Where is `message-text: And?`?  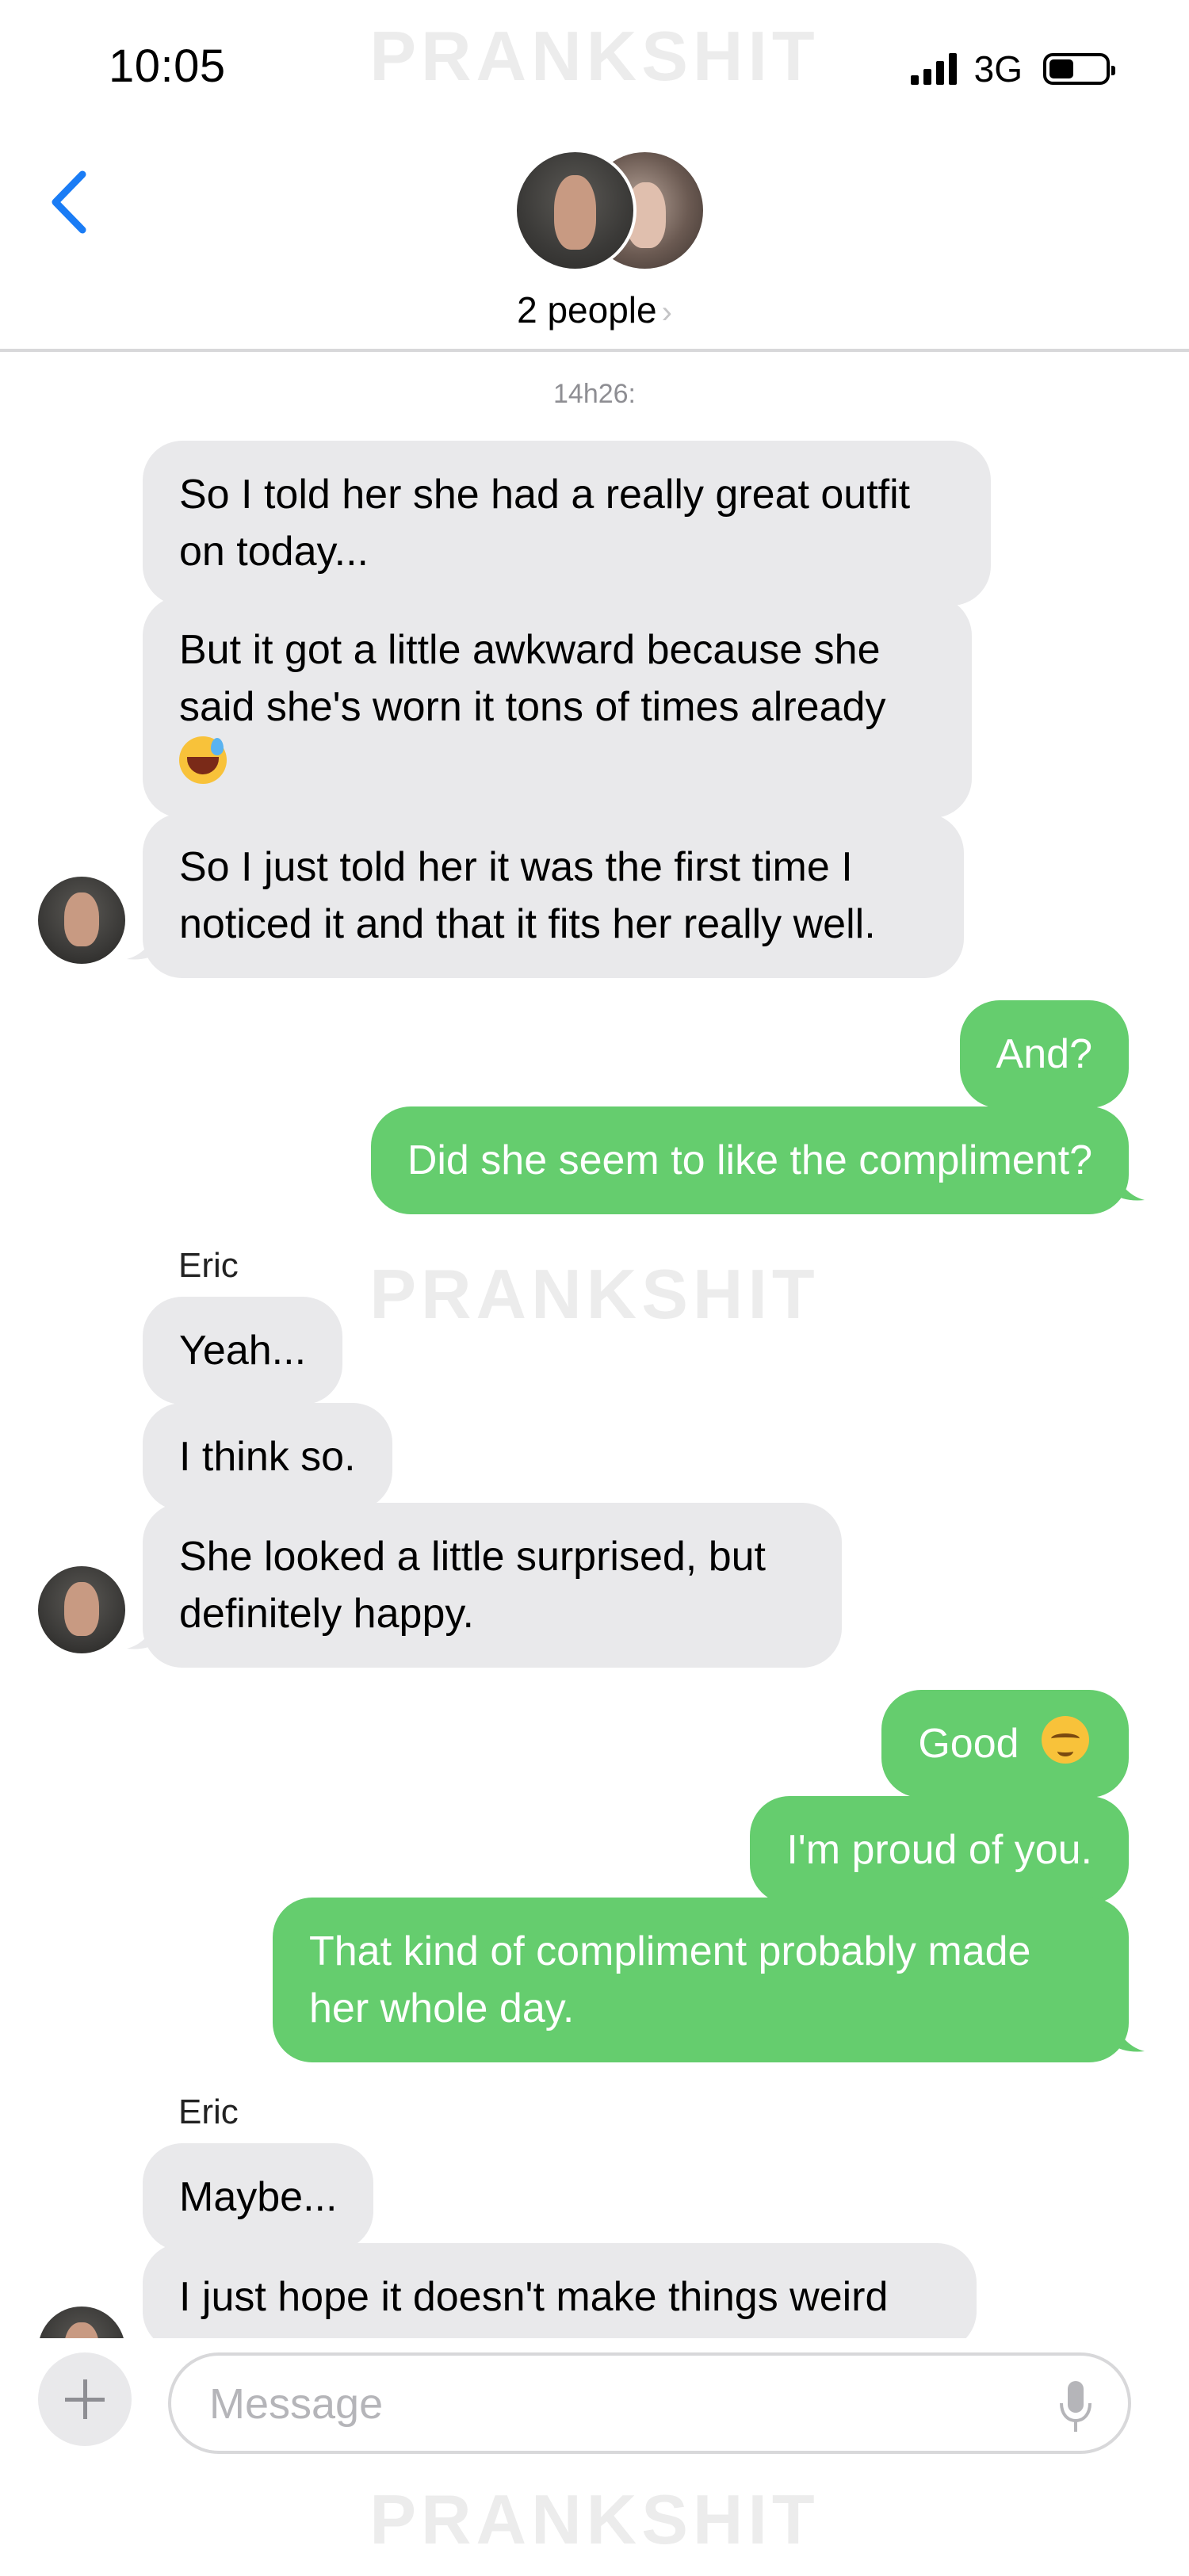 message-text: And? is located at coordinates (1044, 1054).